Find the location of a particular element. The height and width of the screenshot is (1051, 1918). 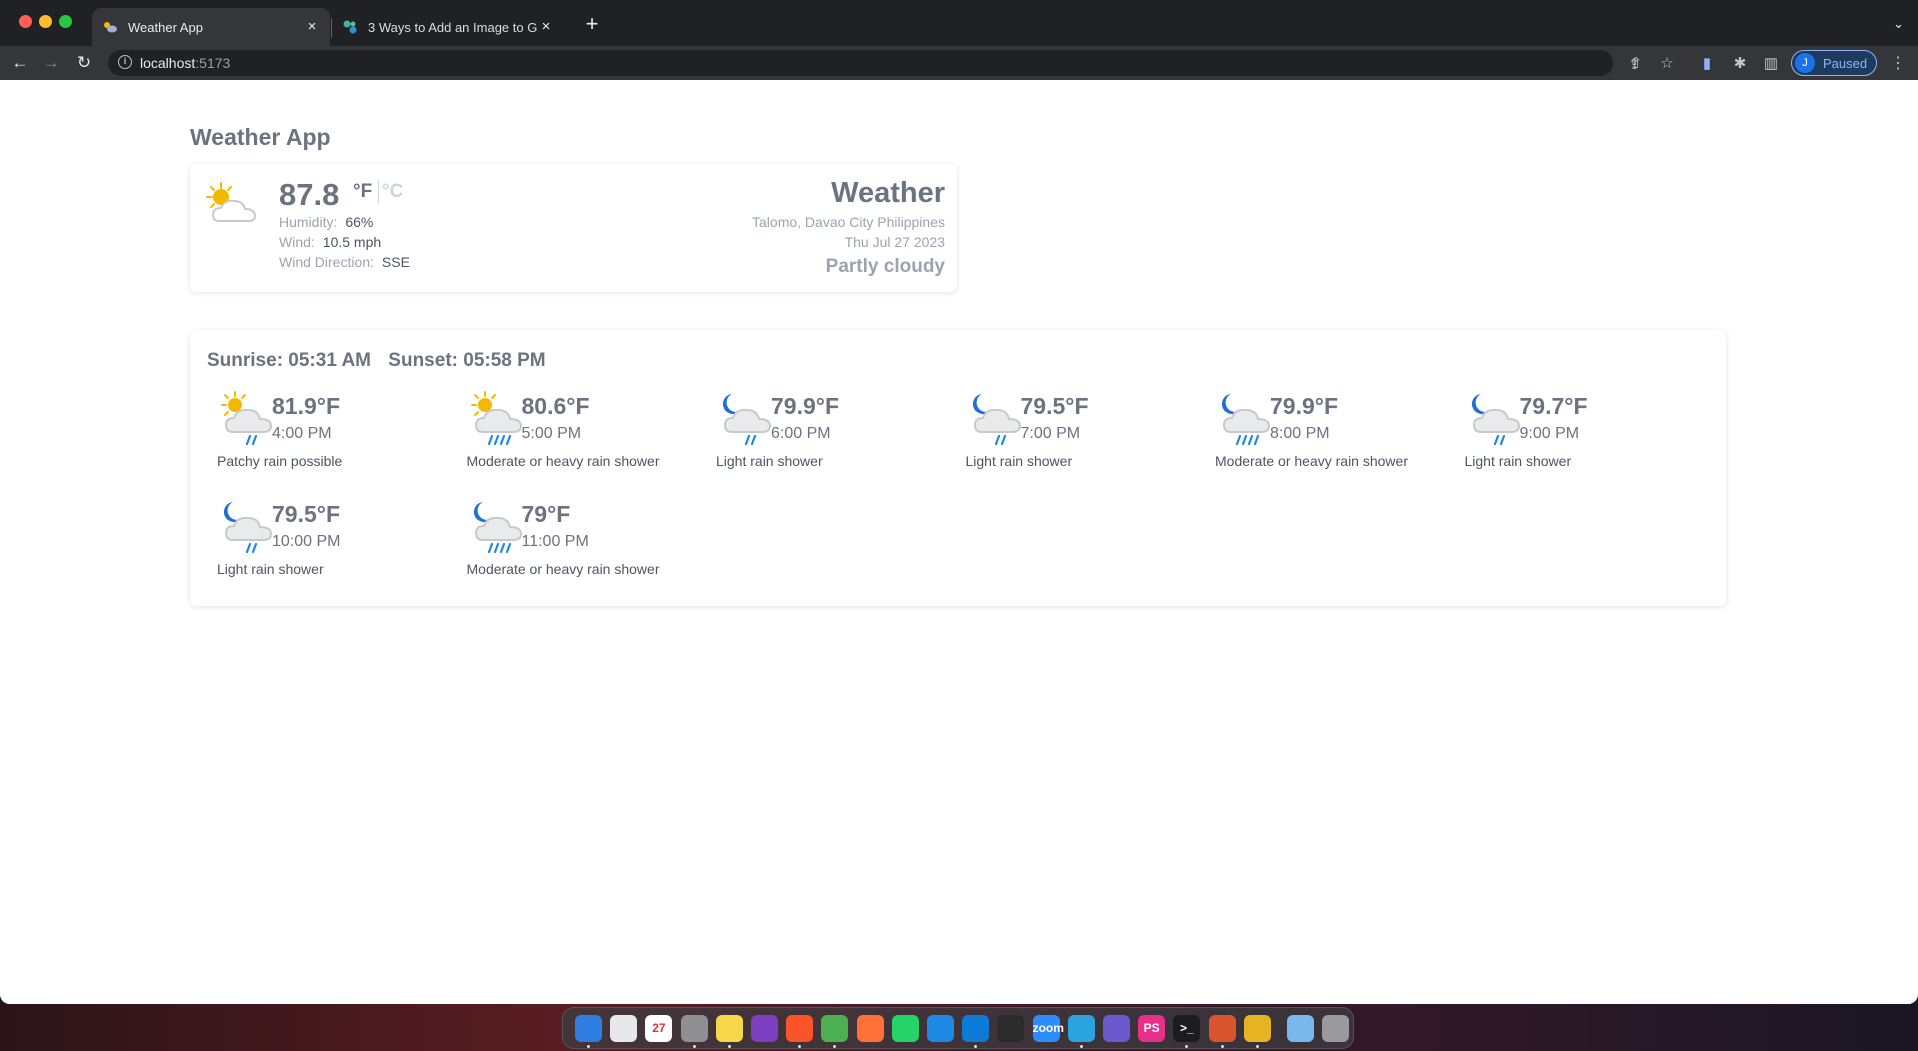

hour-temperature: 79.7°F is located at coordinates (1553, 406).